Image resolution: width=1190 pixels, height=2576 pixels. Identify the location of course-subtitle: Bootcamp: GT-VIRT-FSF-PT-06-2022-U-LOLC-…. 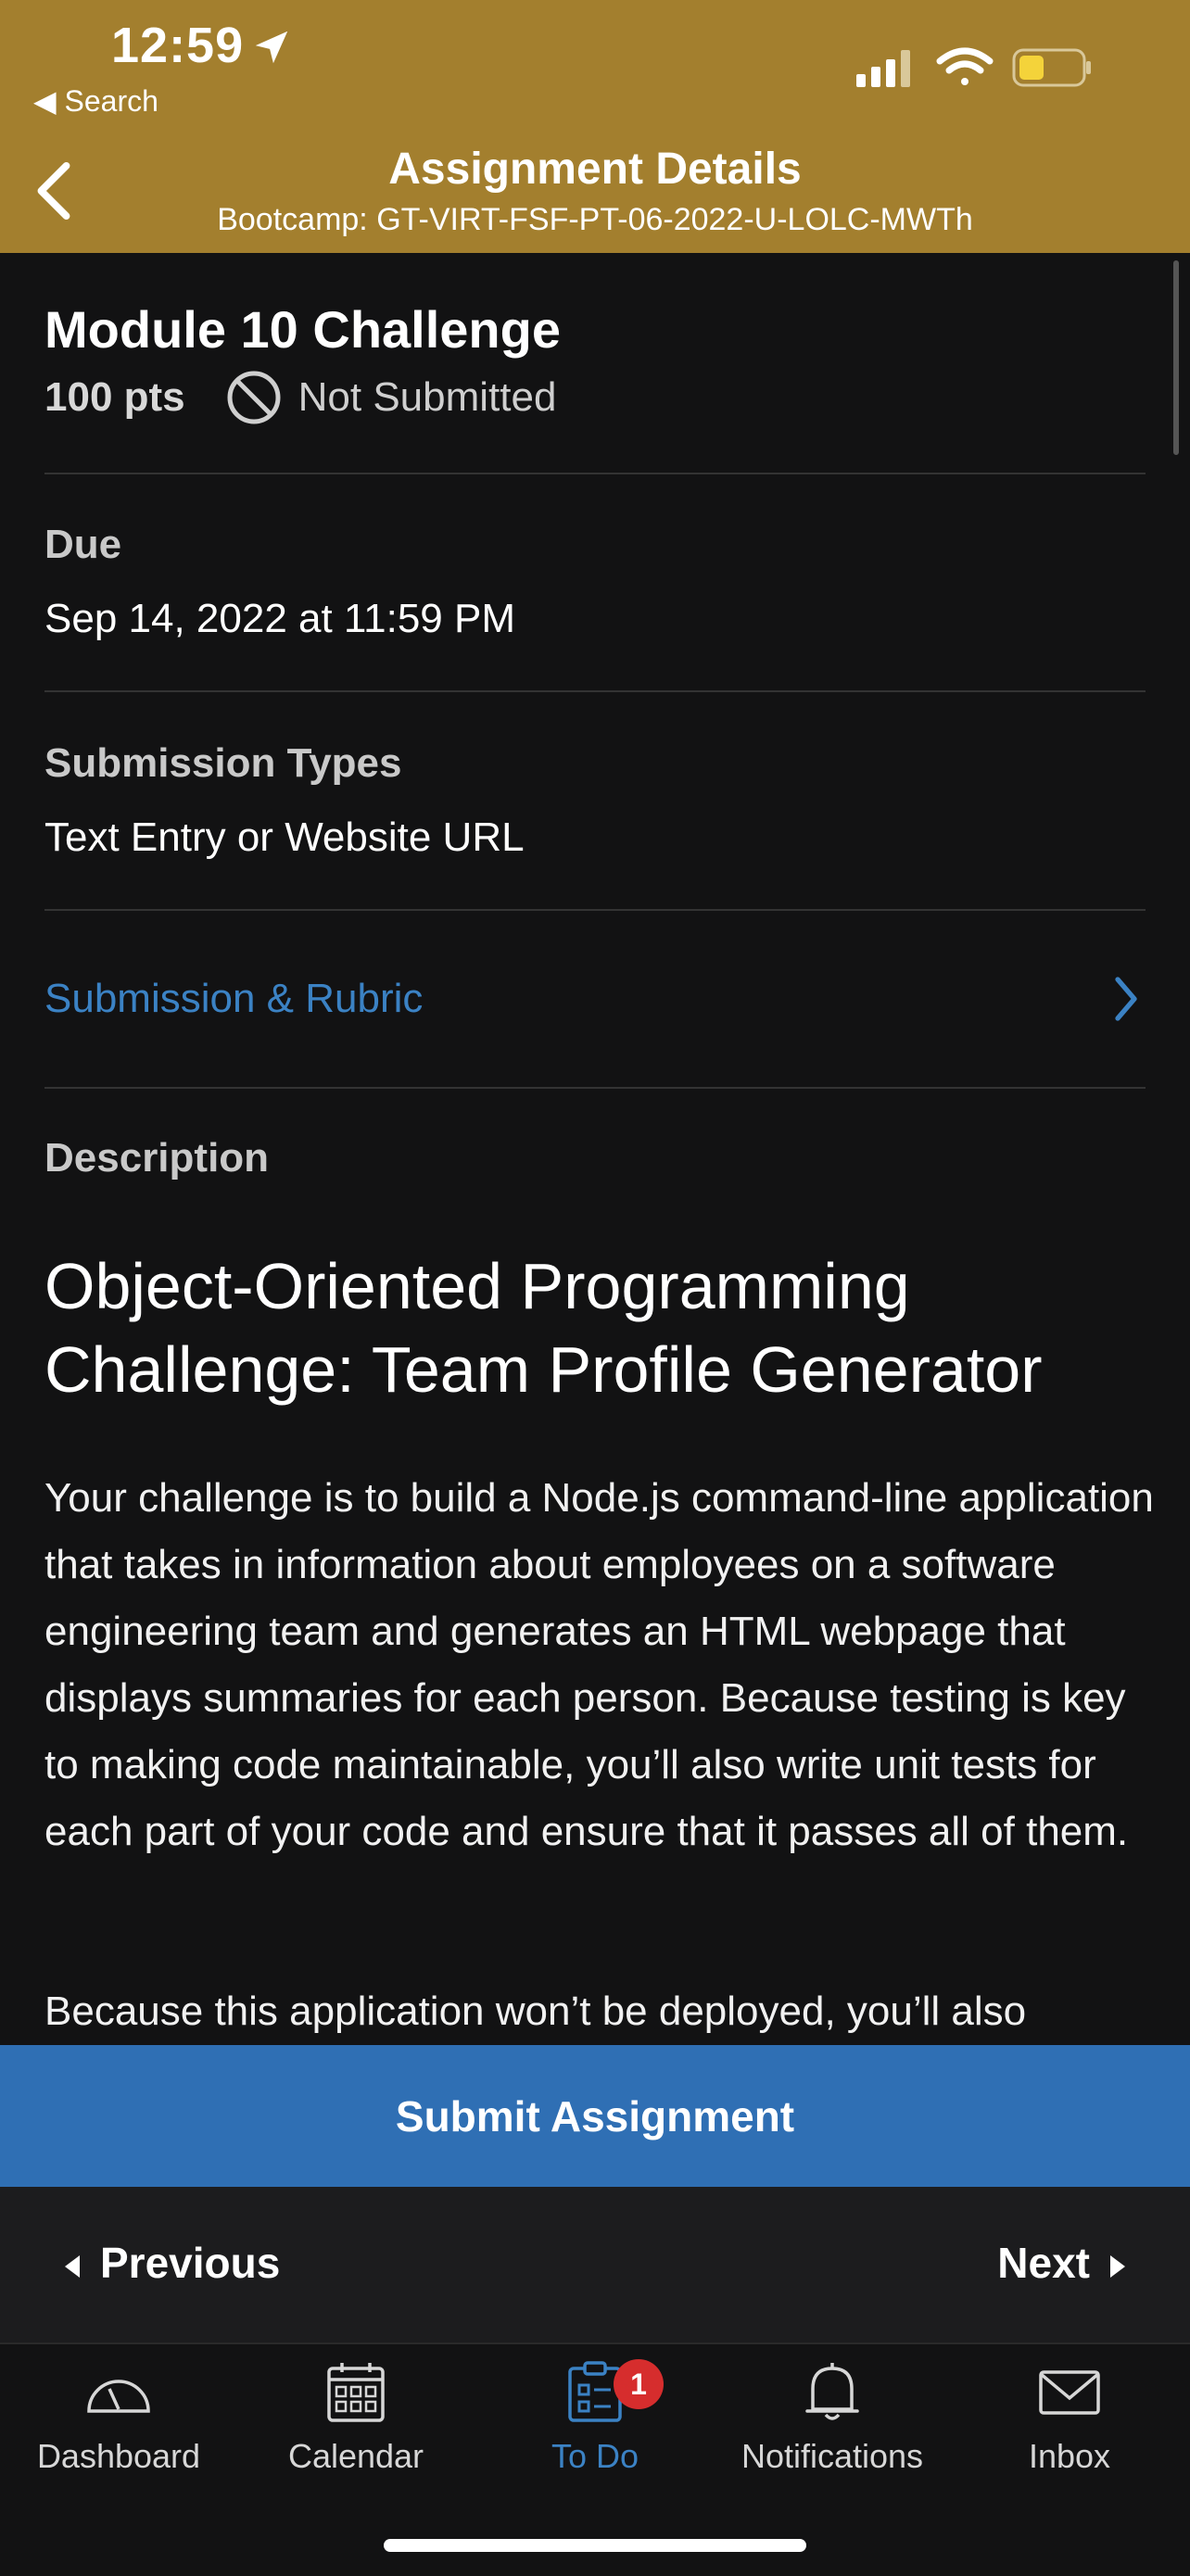
(595, 219).